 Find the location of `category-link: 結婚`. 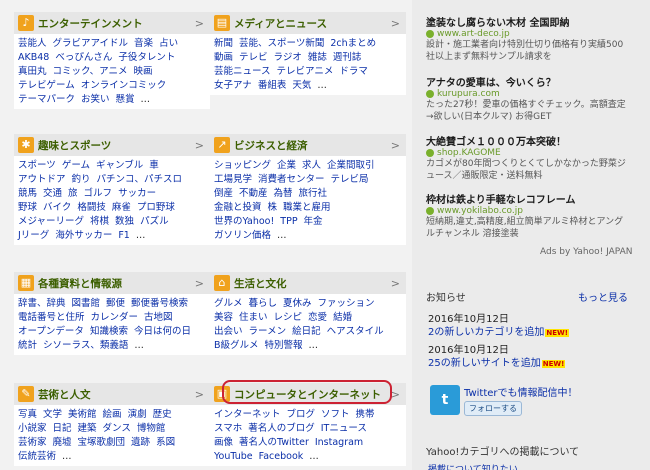

category-link: 結婚 is located at coordinates (342, 317).